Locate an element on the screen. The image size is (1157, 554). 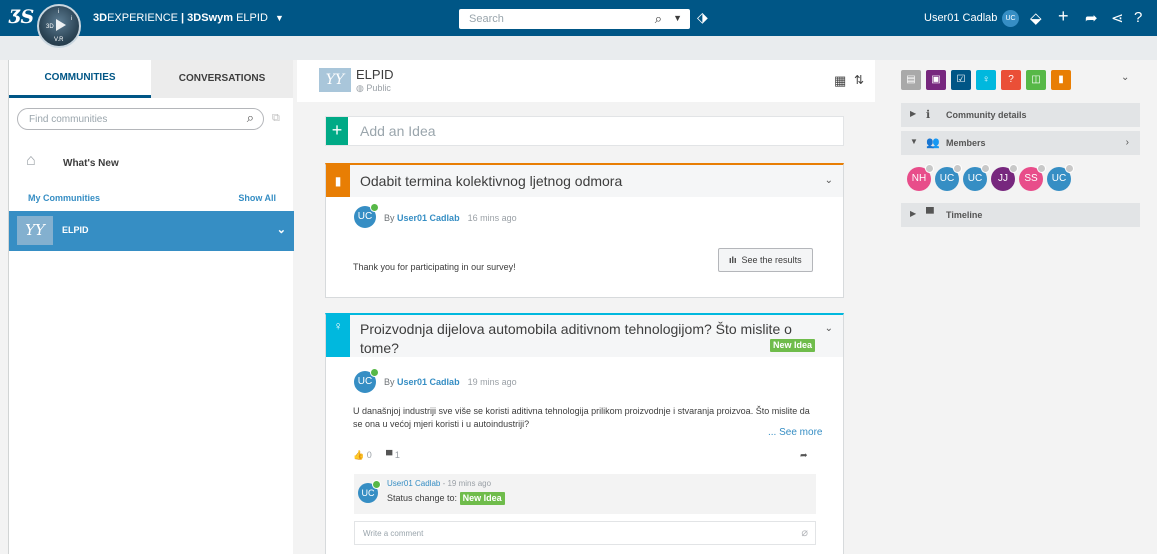
paperclip-icon: ⌀ is located at coordinates (804, 532).